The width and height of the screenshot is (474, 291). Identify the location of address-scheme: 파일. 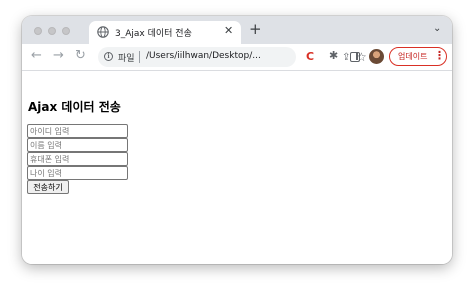
(126, 59).